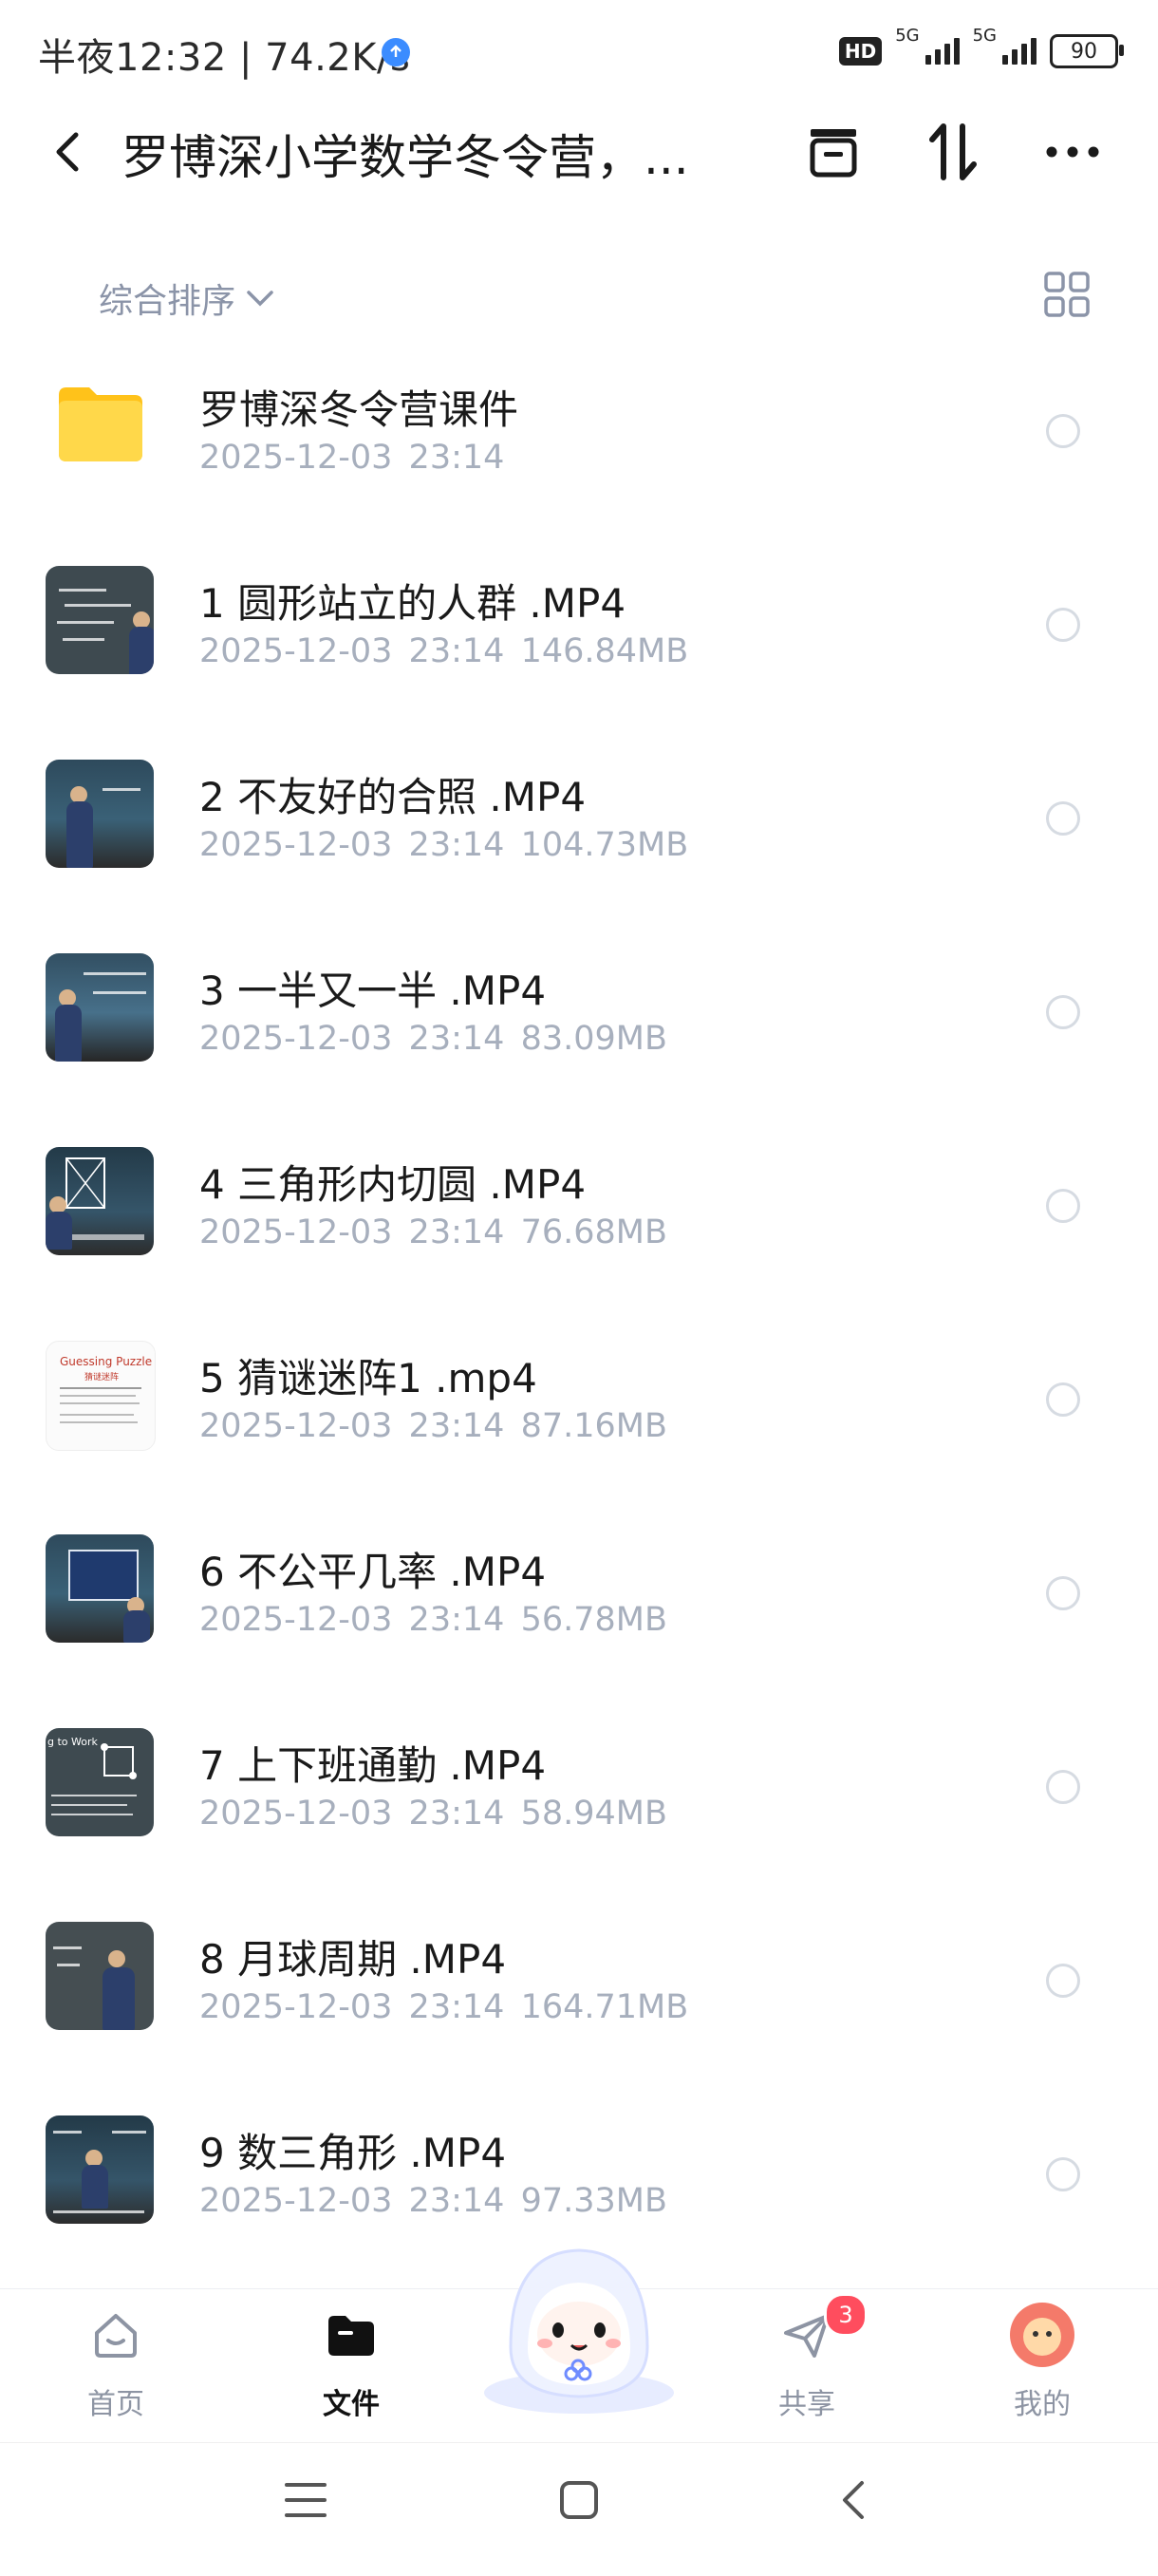 Image resolution: width=1158 pixels, height=2576 pixels. Describe the element at coordinates (359, 409) in the screenshot. I see `file-name: 罗博深冬令营课件` at that location.